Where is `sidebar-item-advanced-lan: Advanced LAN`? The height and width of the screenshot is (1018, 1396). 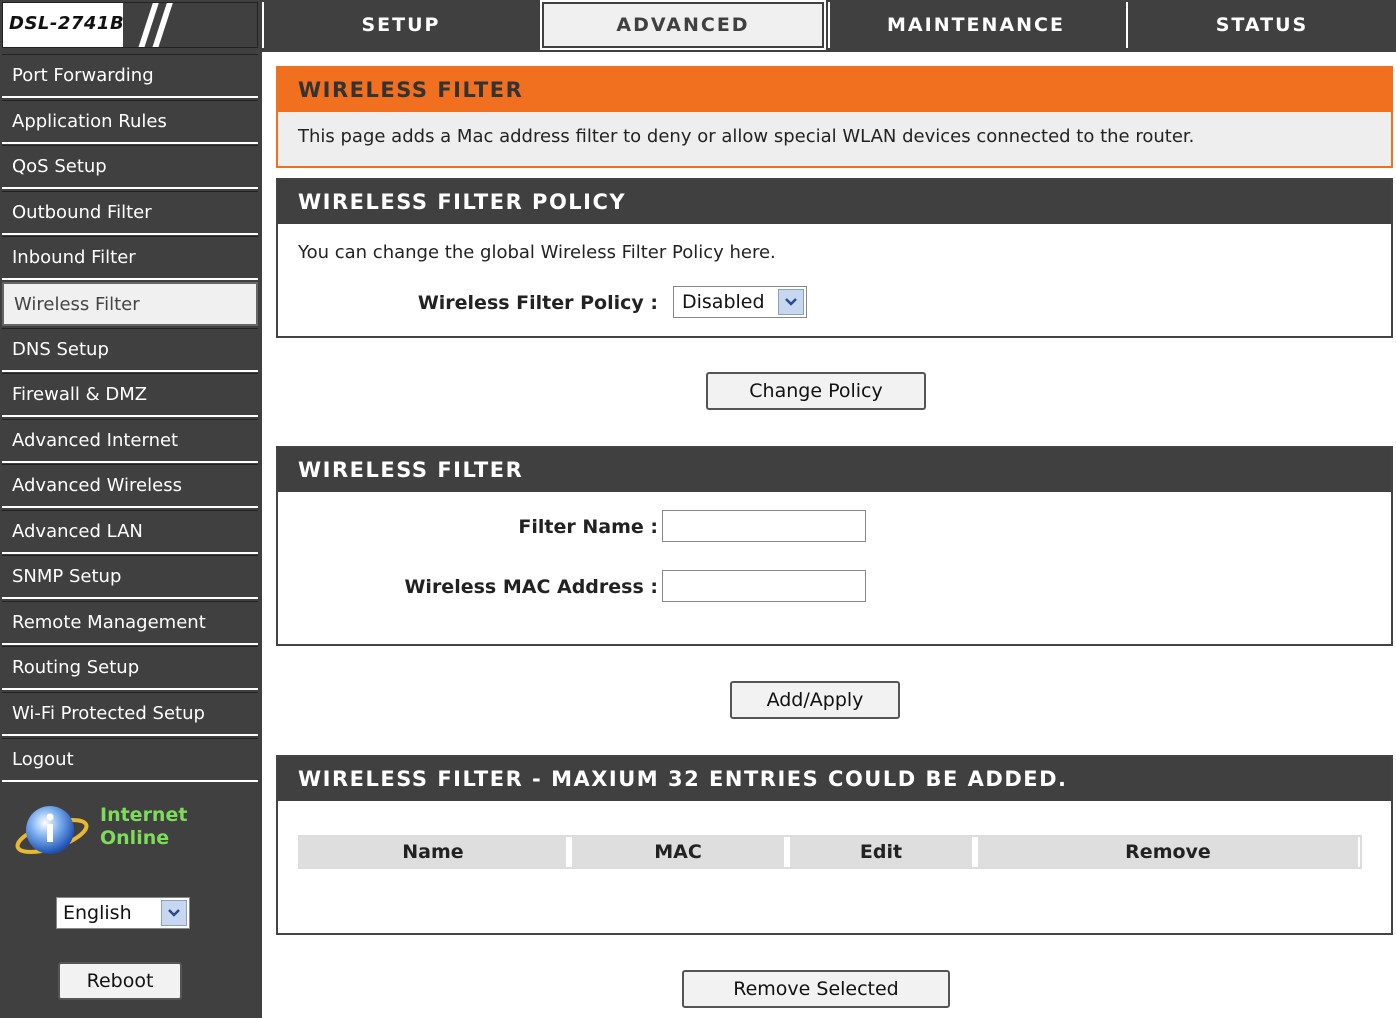
sidebar-item-advanced-lan: Advanced LAN is located at coordinates (130, 532).